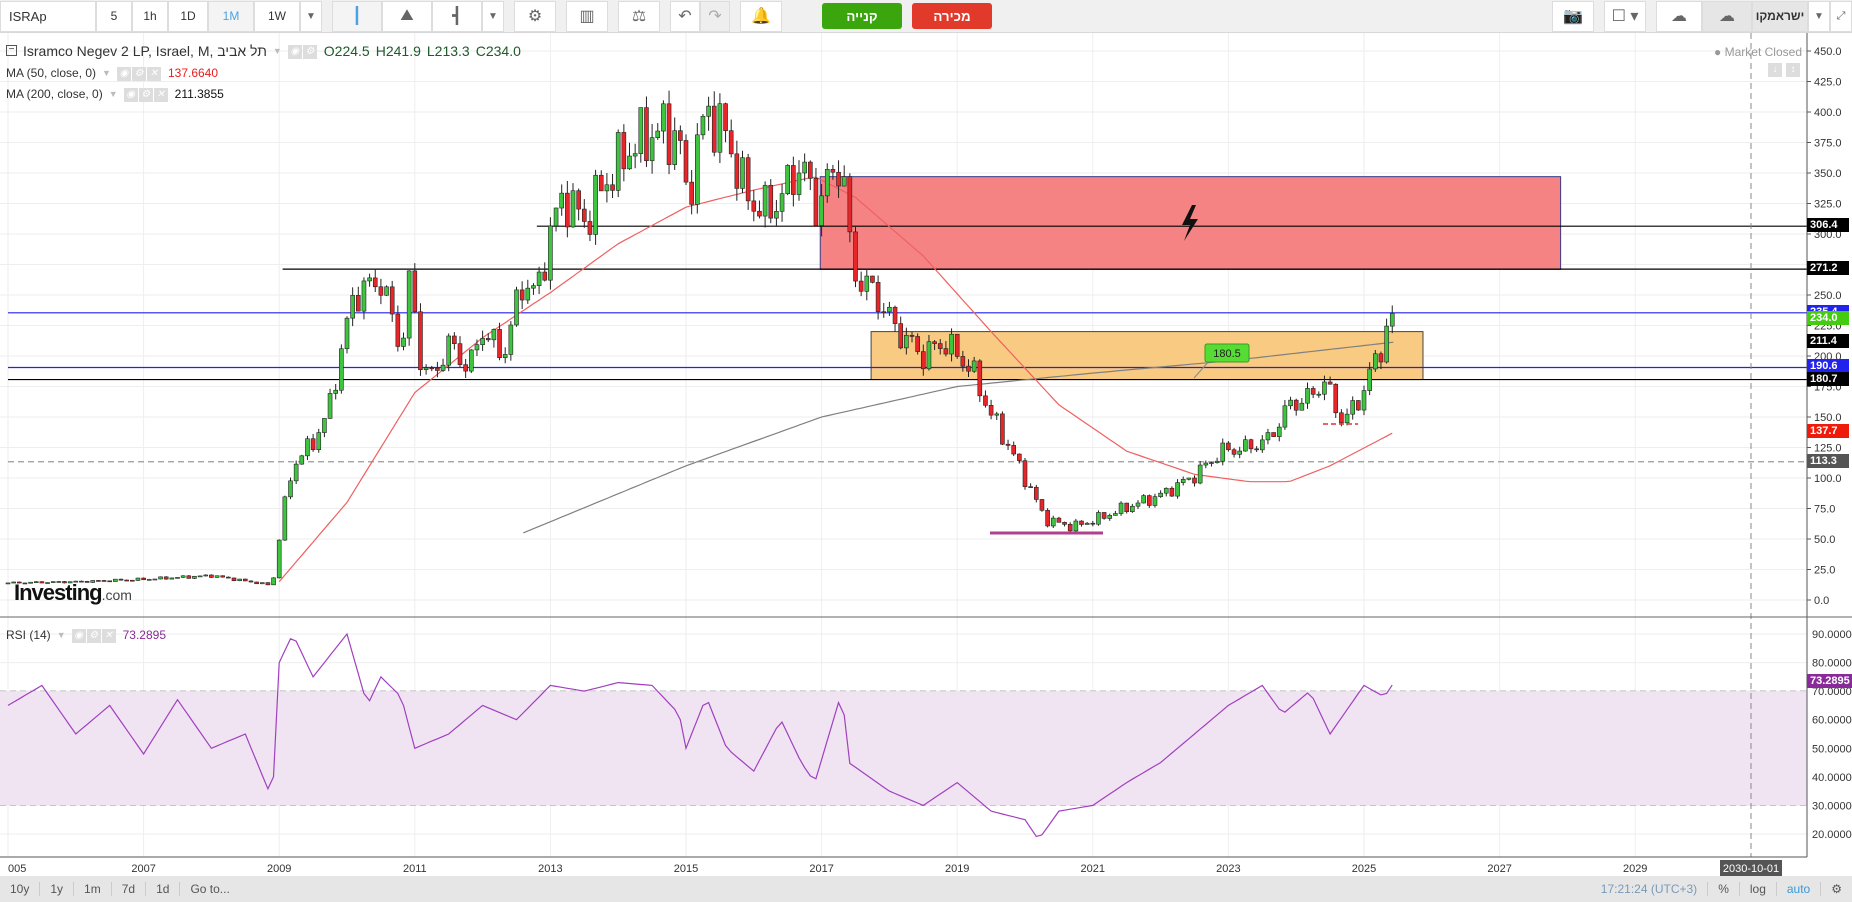 This screenshot has height=902, width=1852. Describe the element at coordinates (1828, 144) in the screenshot. I see `price-tick: 375.0` at that location.